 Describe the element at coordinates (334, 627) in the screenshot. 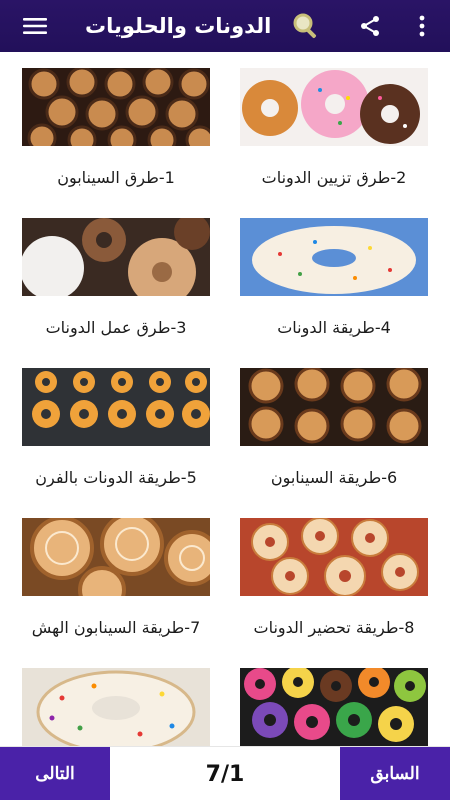

I see `recipe-title: 8-طريقة تحضير الدونات` at that location.